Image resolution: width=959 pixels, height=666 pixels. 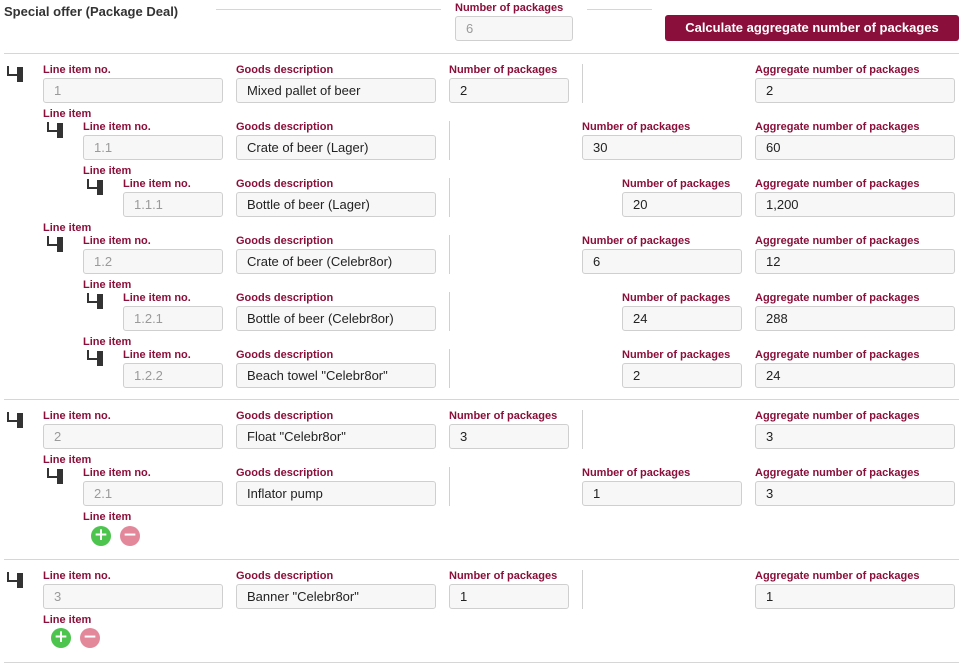 I want to click on header-divider-right, so click(x=619, y=9).